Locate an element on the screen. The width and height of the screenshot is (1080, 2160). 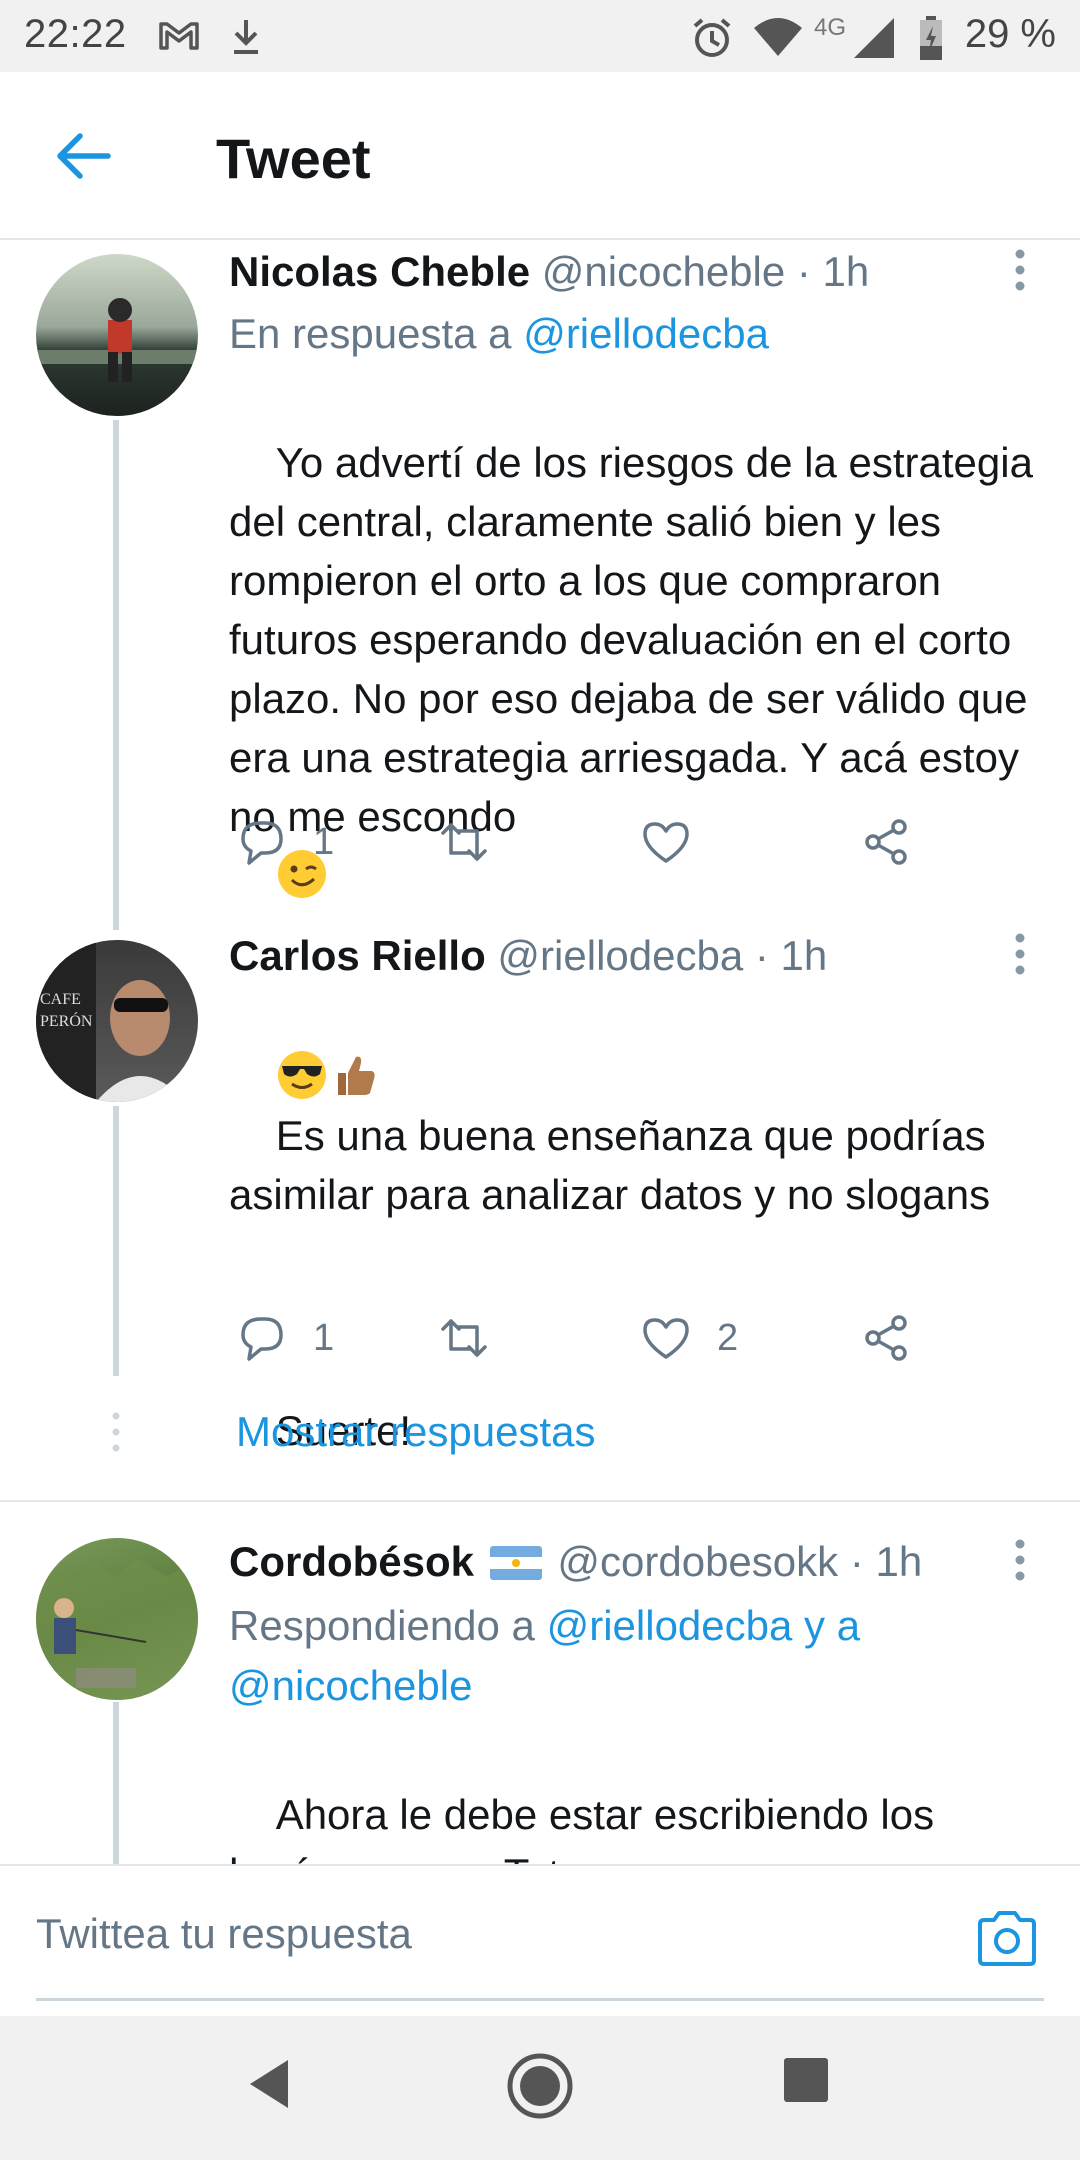
tweet-header-line: Cordobésok @cordobesokk · 1h is located at coordinates (575, 1562).